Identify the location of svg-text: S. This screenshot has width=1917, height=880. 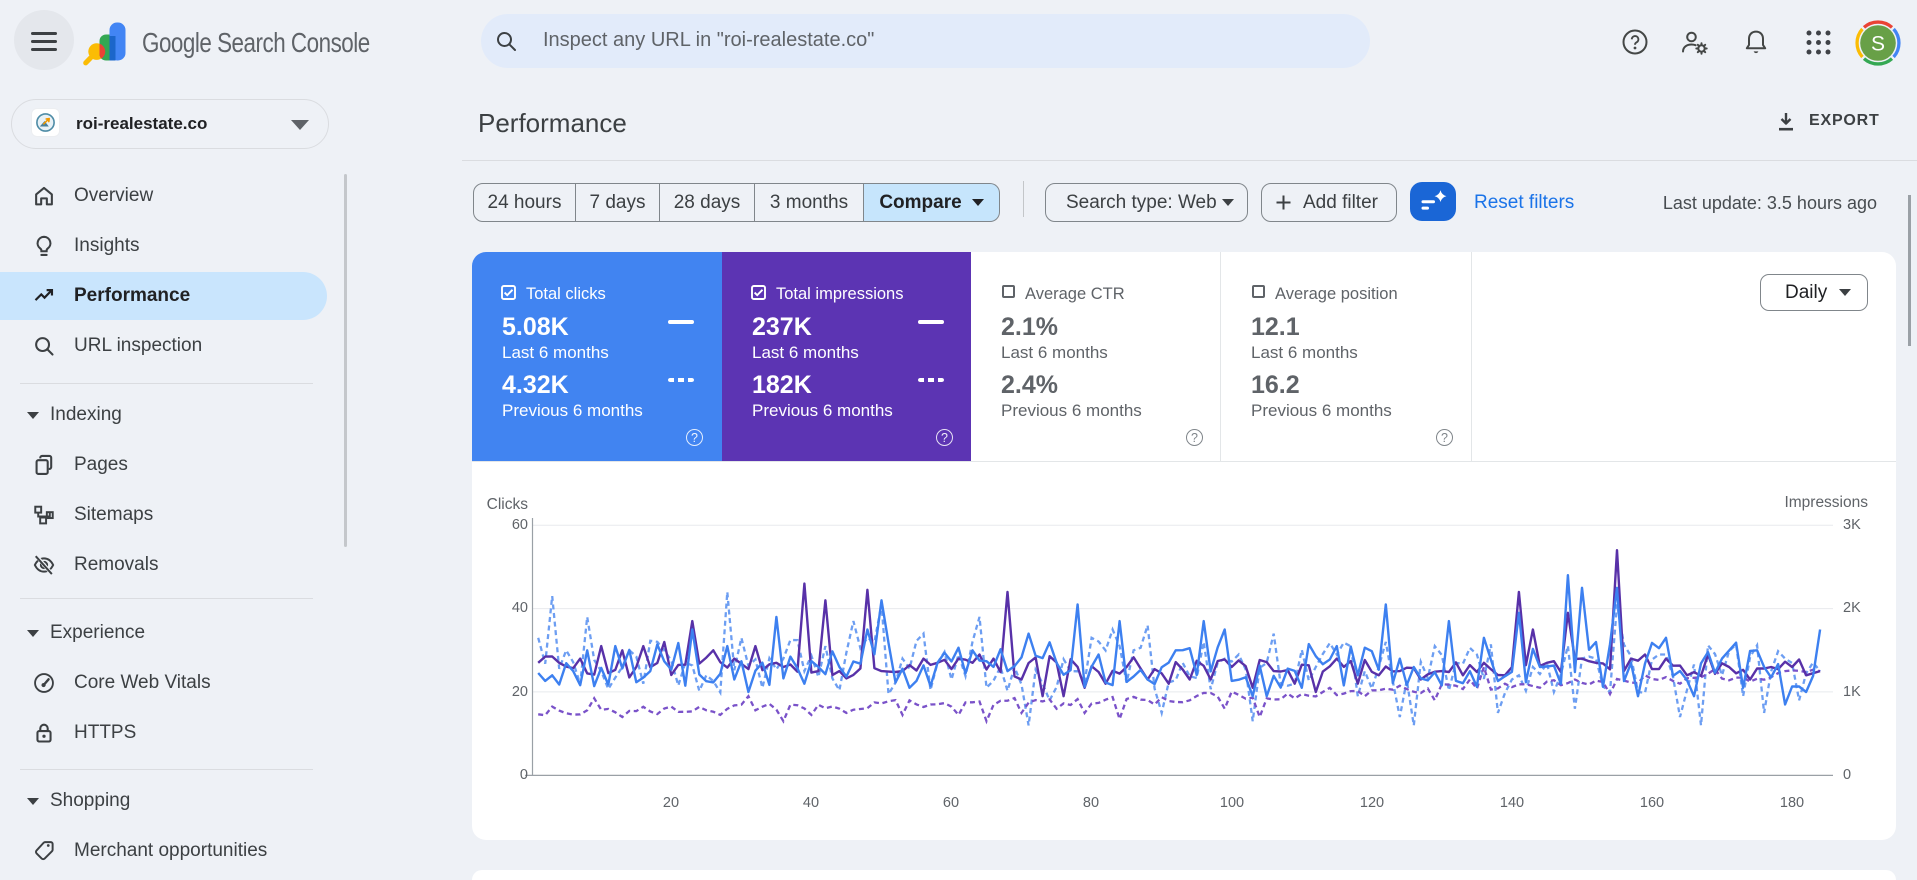
(1878, 44).